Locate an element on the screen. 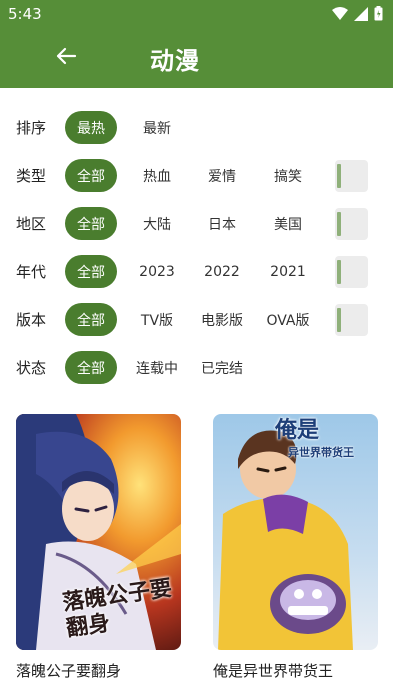 The height and width of the screenshot is (700, 393). filter-label-type: 类型 is located at coordinates (31, 176).